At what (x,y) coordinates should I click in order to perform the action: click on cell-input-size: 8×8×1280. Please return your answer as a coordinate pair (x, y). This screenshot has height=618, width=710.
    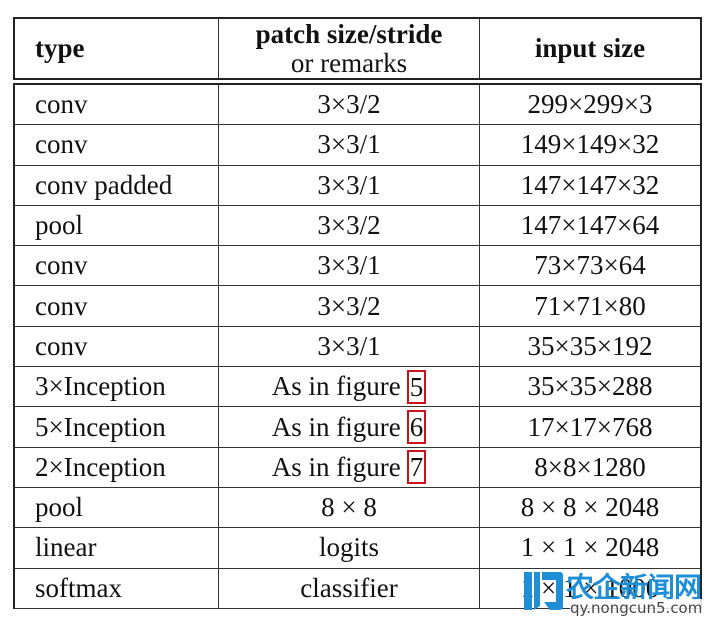
    Looking at the image, I should click on (590, 466).